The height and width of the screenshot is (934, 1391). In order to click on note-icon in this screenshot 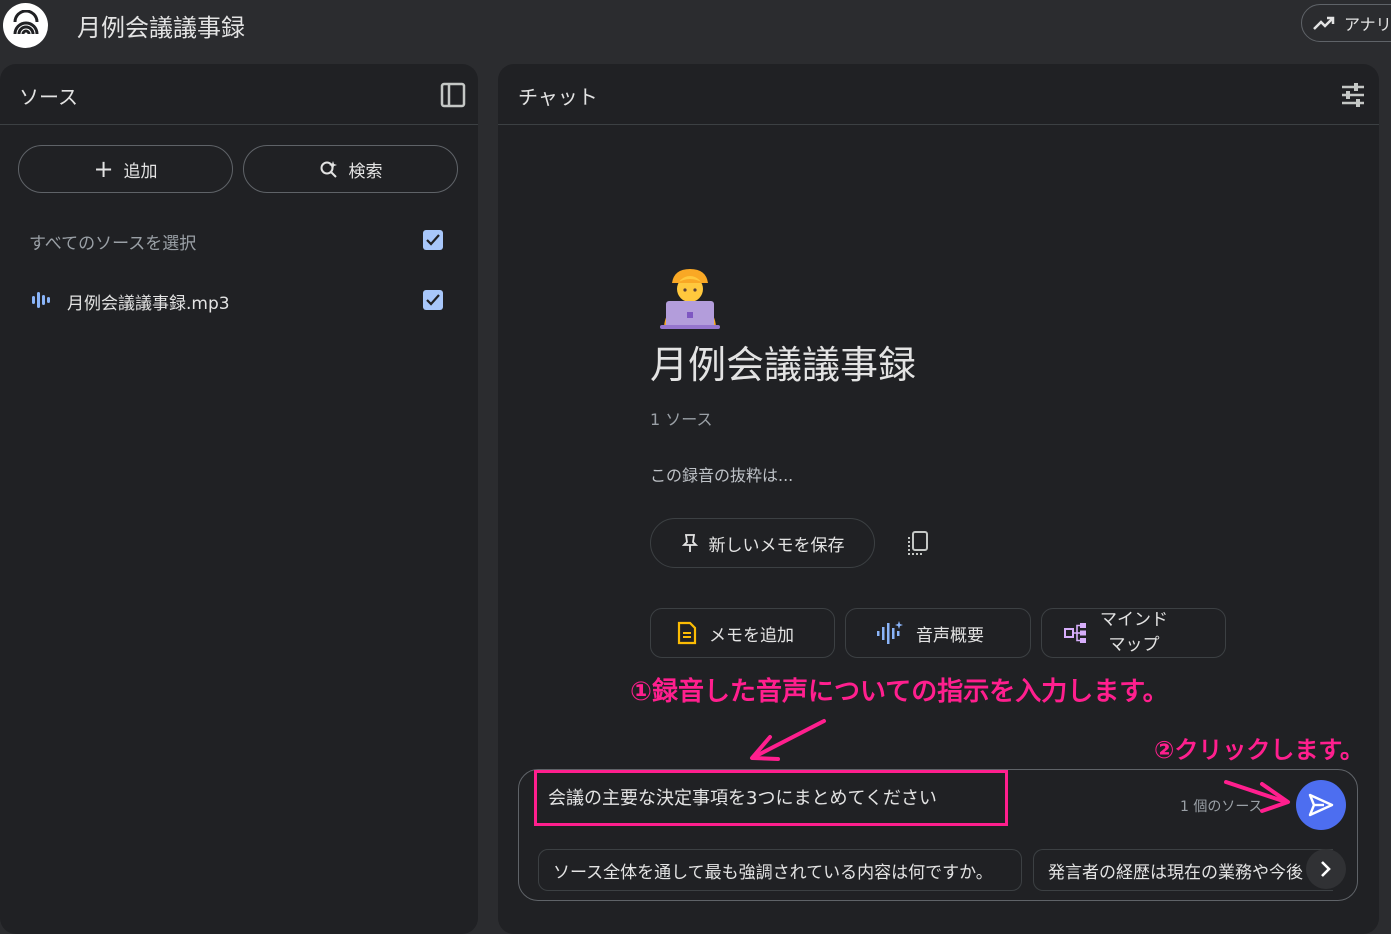, I will do `click(687, 633)`.